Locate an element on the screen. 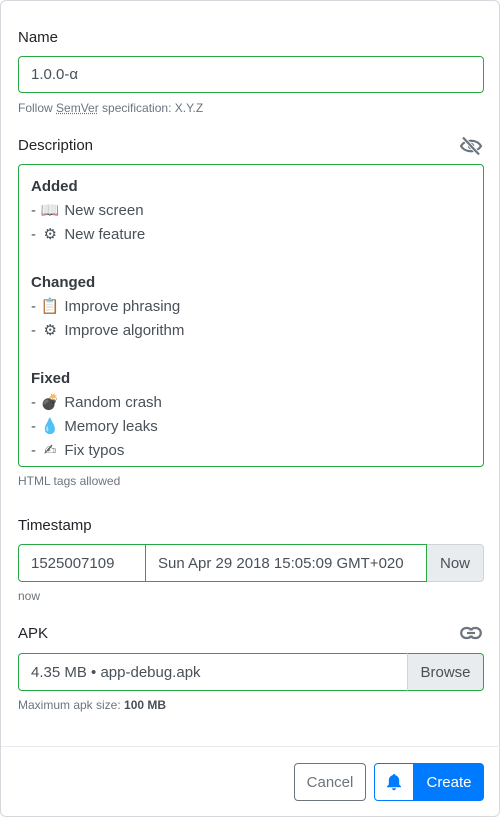 The image size is (500, 817). notify-toggle-button is located at coordinates (394, 782).